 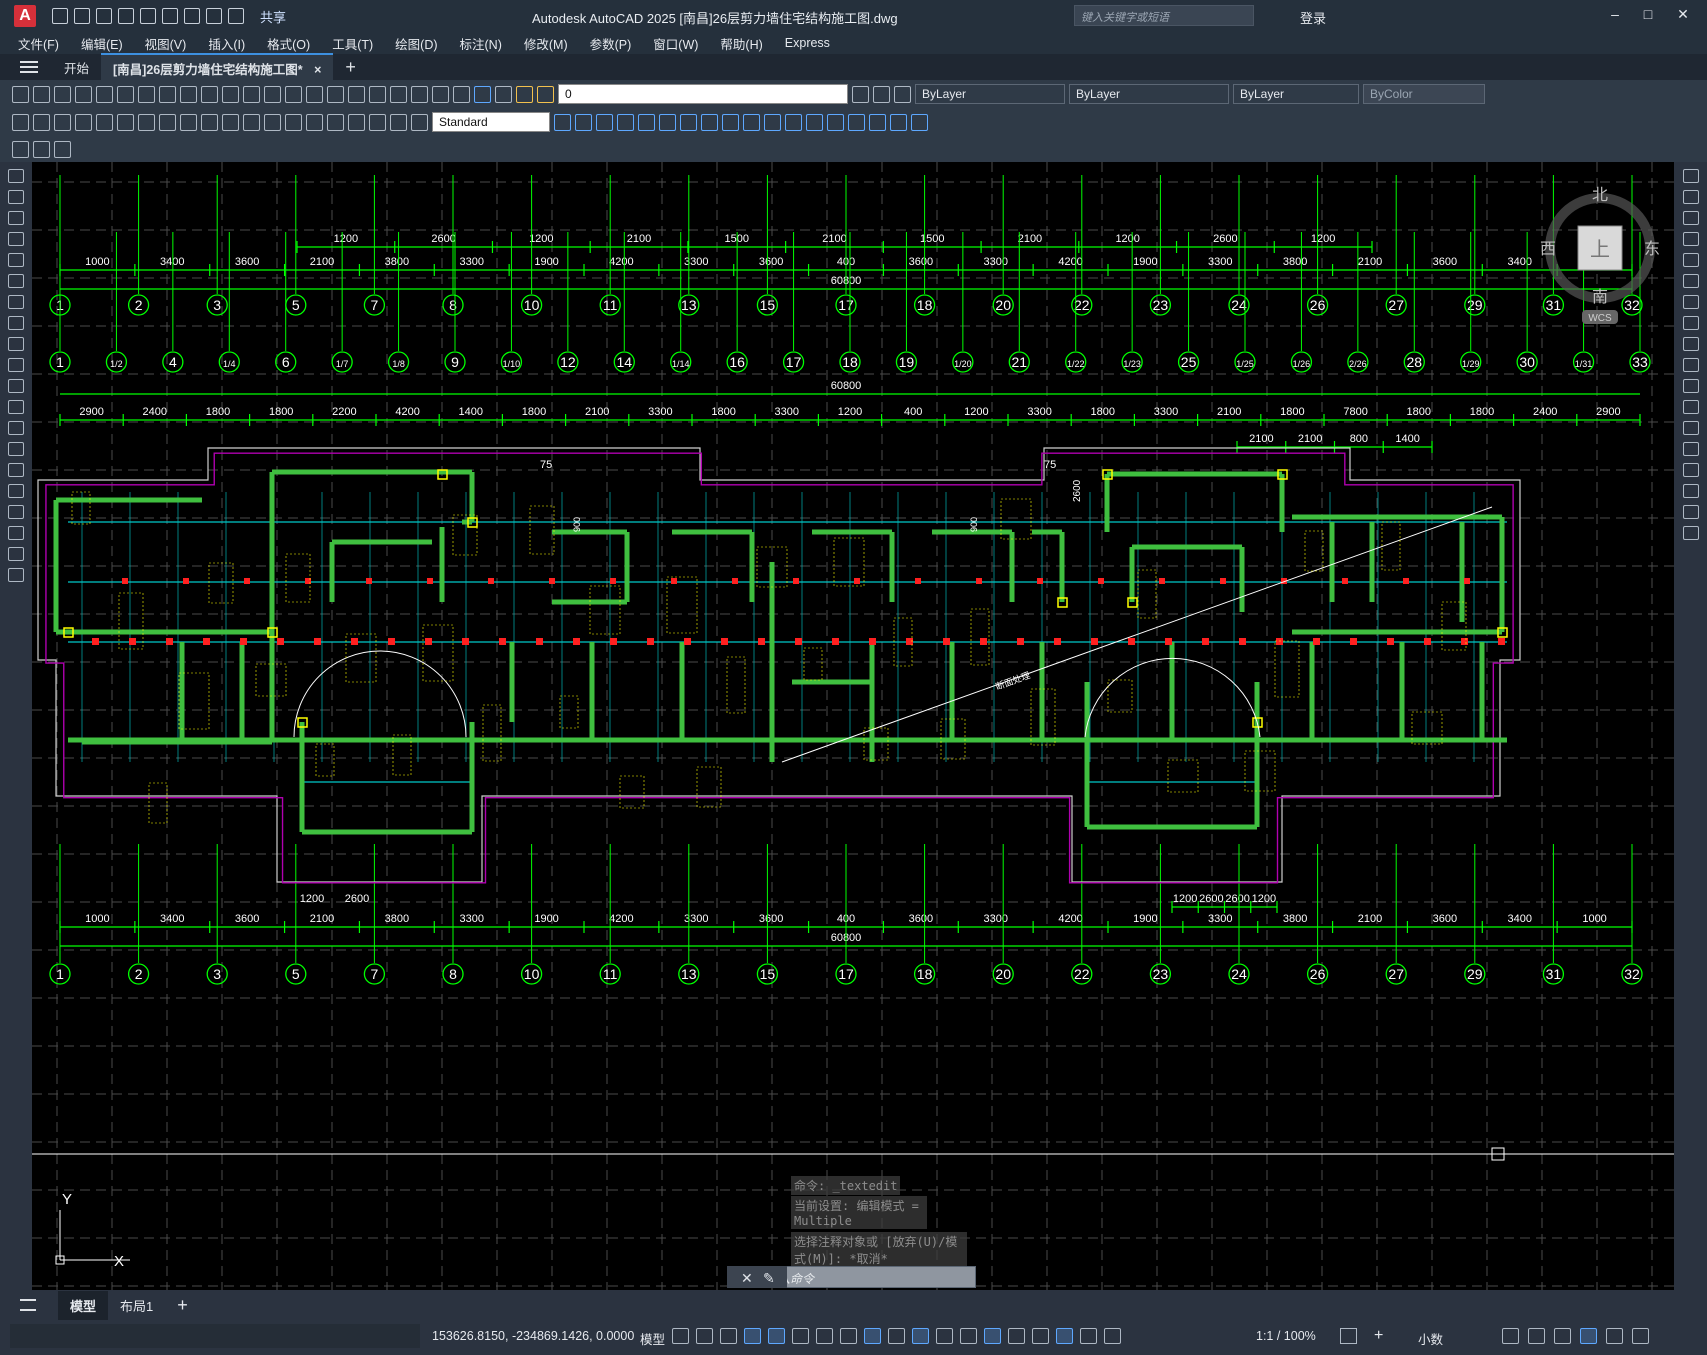 What do you see at coordinates (16, 176) in the screenshot?
I see `line-icon` at bounding box center [16, 176].